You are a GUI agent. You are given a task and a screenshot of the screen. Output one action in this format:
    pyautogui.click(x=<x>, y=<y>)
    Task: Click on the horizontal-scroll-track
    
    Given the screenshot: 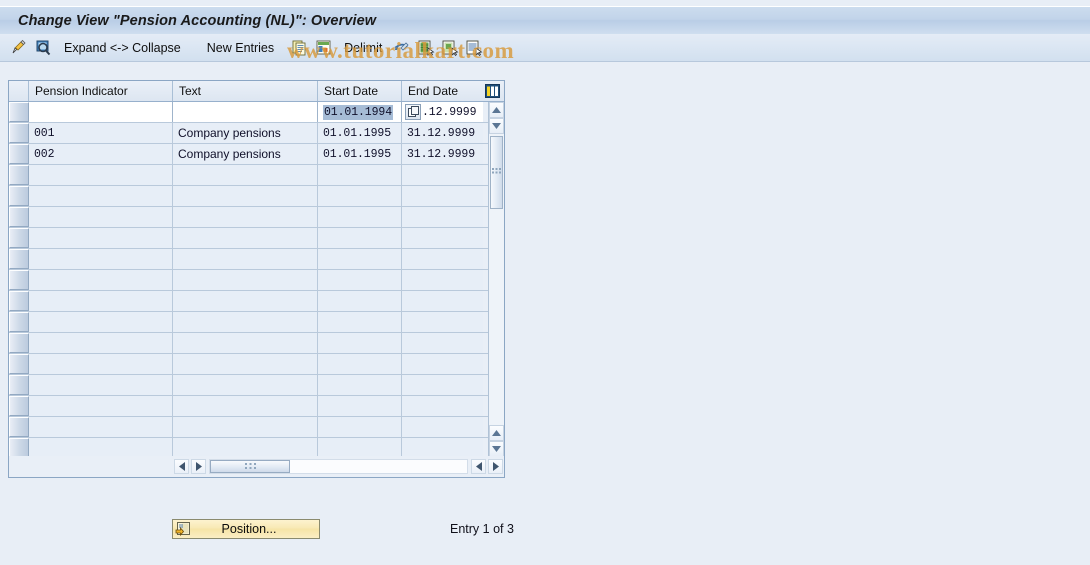 What is the action you would take?
    pyautogui.click(x=338, y=466)
    